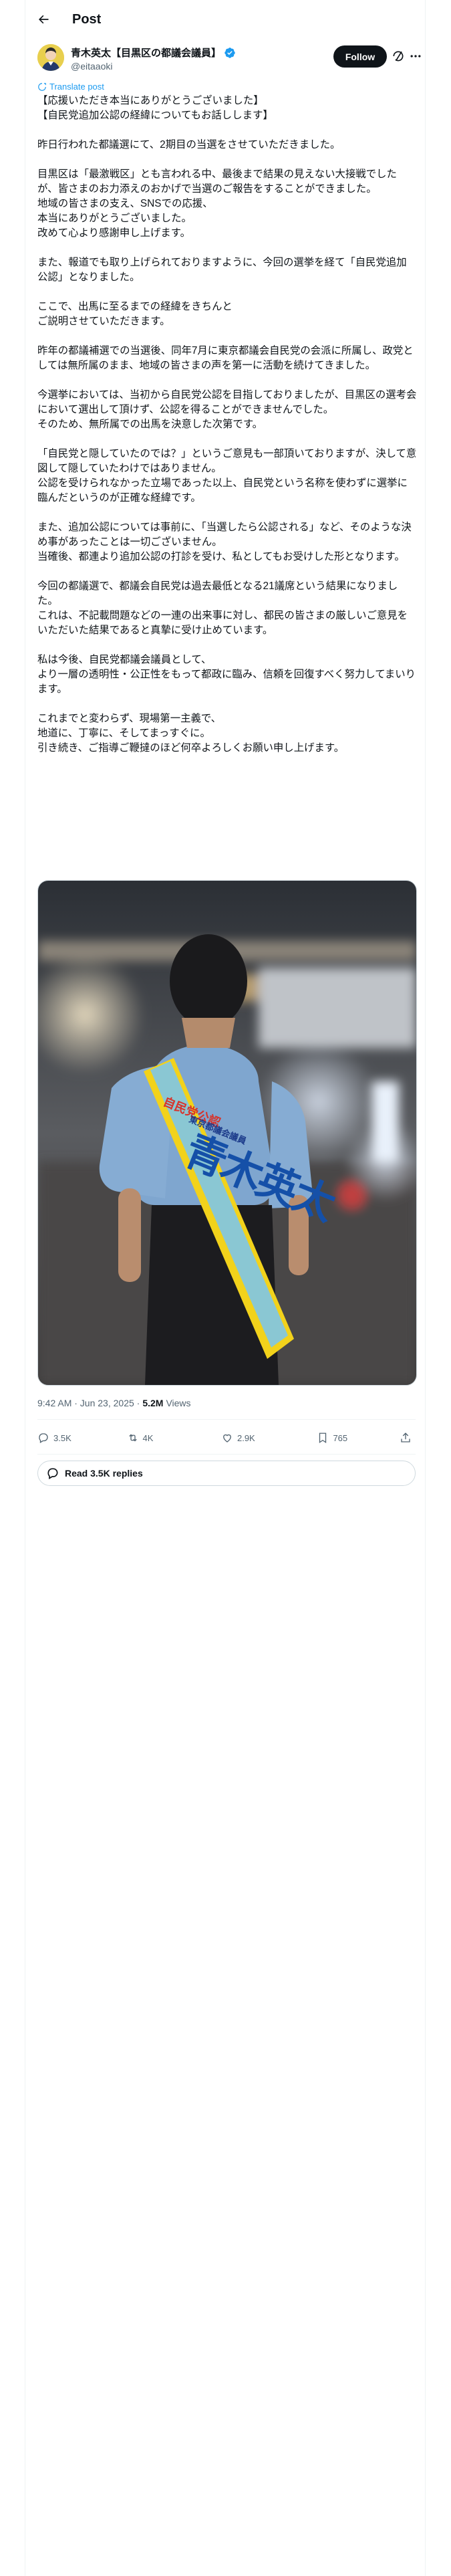 Image resolution: width=451 pixels, height=2576 pixels. What do you see at coordinates (76, 87) in the screenshot?
I see `translate-label: Translate post` at bounding box center [76, 87].